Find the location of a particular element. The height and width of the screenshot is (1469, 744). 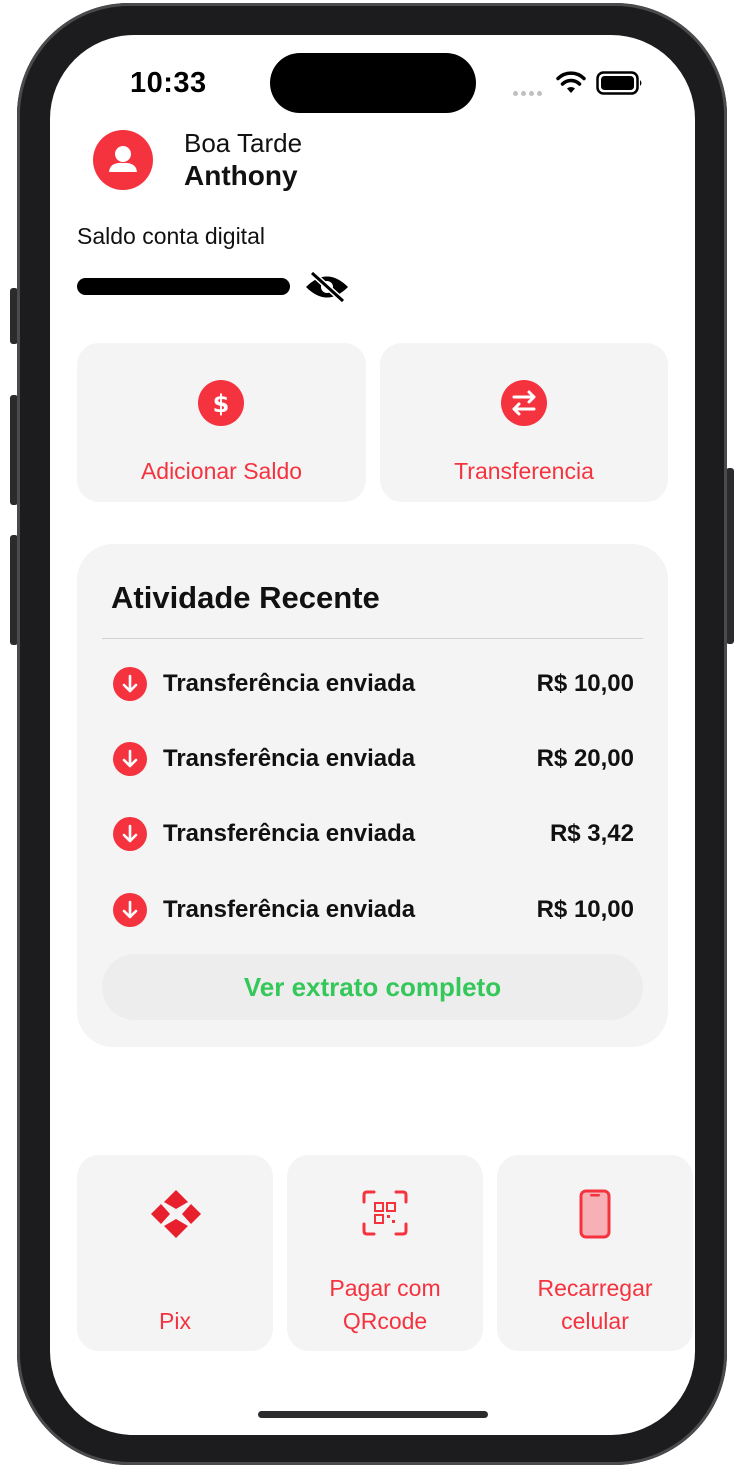

activity-row: Transferência enviada R$ 3,42 is located at coordinates (373, 834).